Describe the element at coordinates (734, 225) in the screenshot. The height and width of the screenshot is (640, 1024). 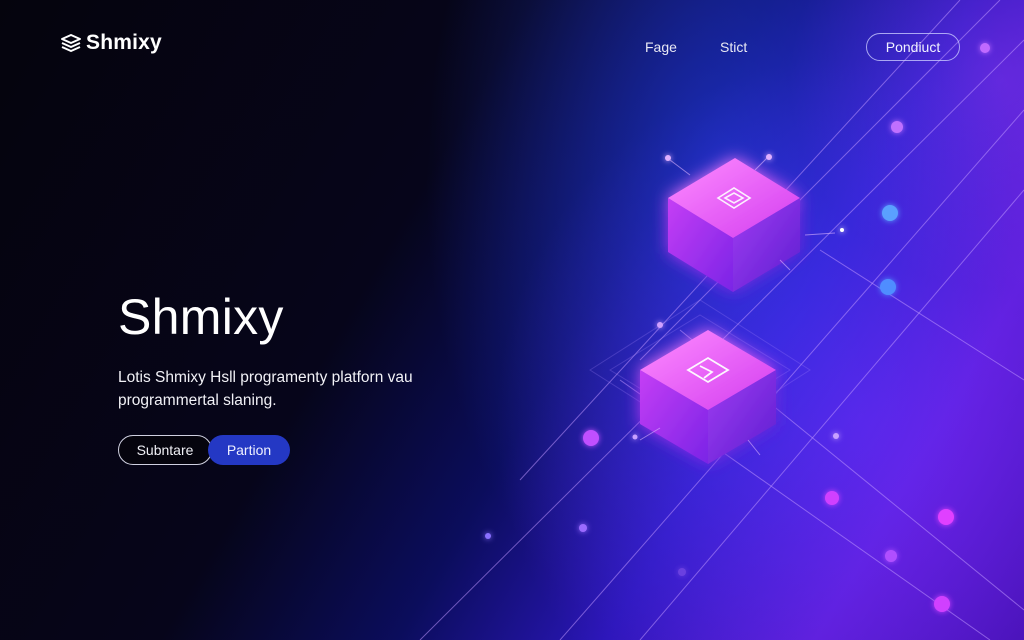
I see `upper-cube` at that location.